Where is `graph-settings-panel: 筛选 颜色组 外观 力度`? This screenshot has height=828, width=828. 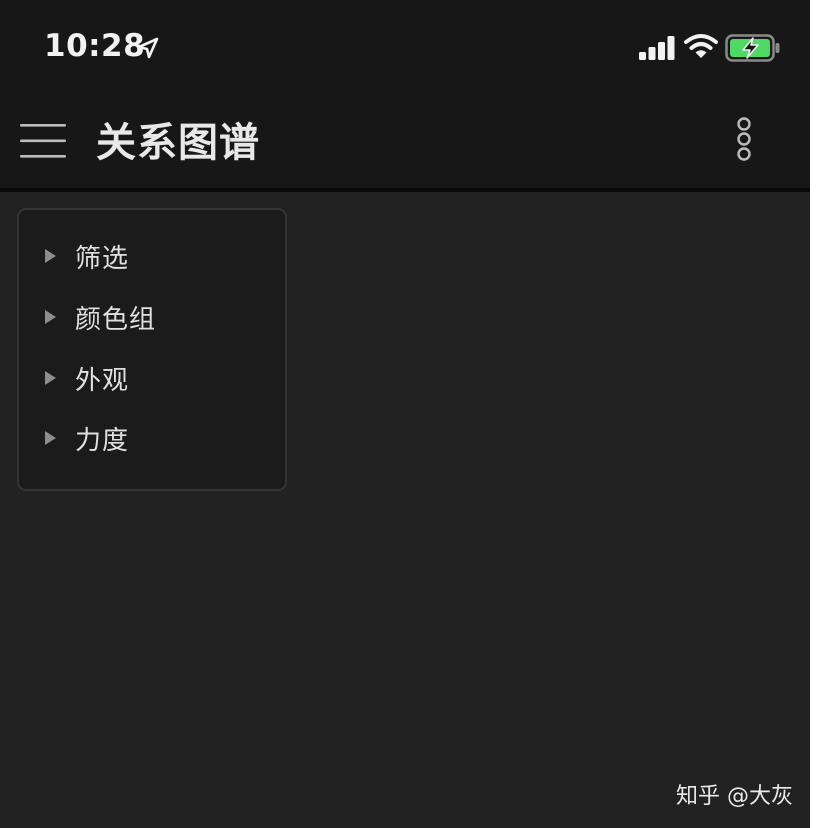 graph-settings-panel: 筛选 颜色组 外观 力度 is located at coordinates (152, 349).